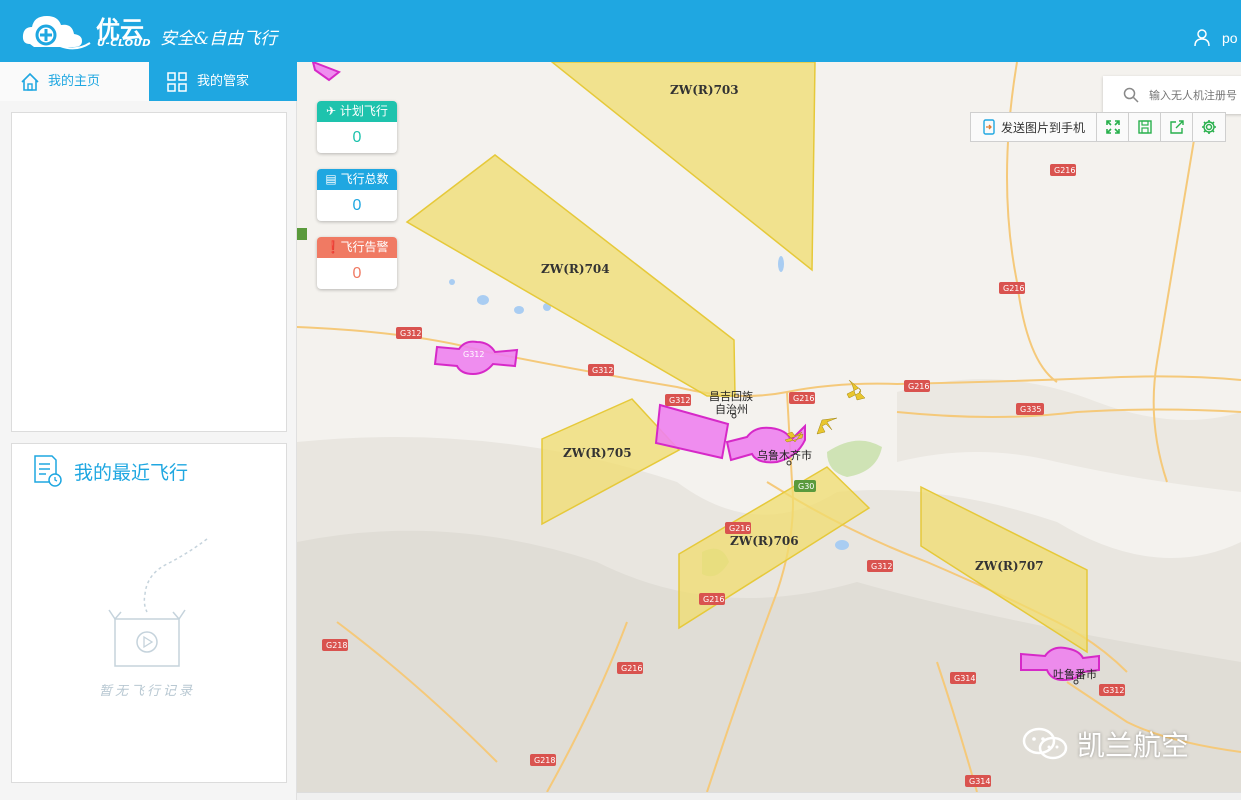 The image size is (1241, 800). What do you see at coordinates (764, 541) in the screenshot?
I see `zone-label-706: ZW(R)706` at bounding box center [764, 541].